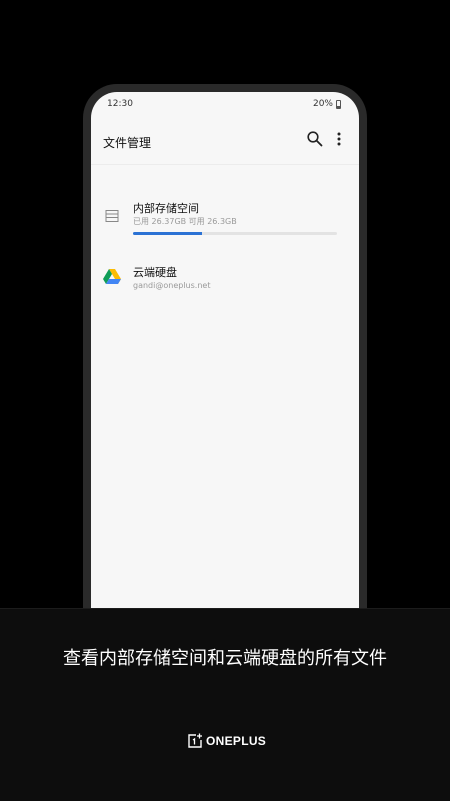  What do you see at coordinates (172, 285) in the screenshot?
I see `drive-account: gandi@oneplus.net` at bounding box center [172, 285].